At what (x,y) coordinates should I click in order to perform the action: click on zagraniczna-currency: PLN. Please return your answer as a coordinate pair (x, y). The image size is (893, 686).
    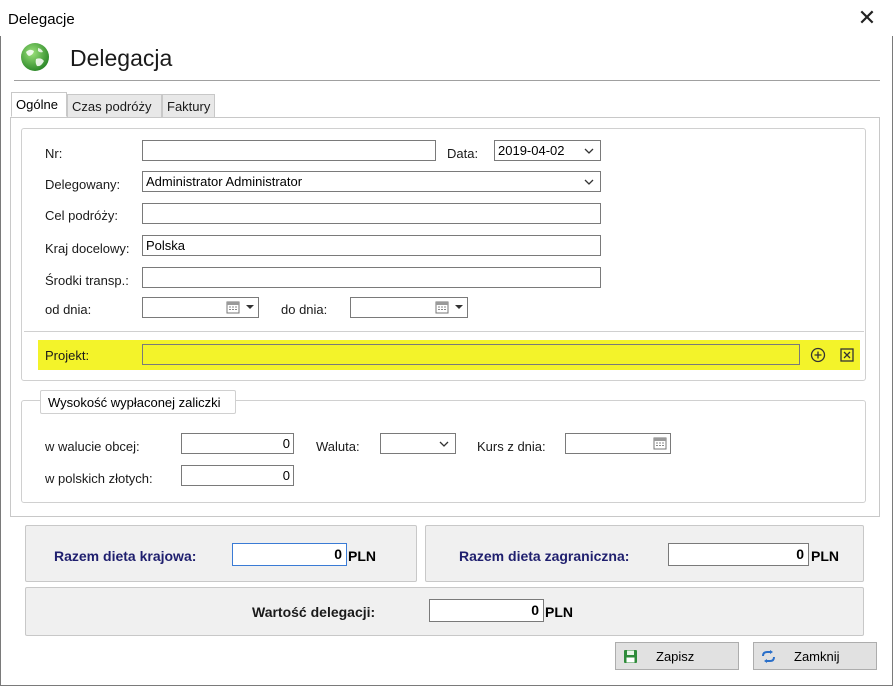
    Looking at the image, I should click on (825, 556).